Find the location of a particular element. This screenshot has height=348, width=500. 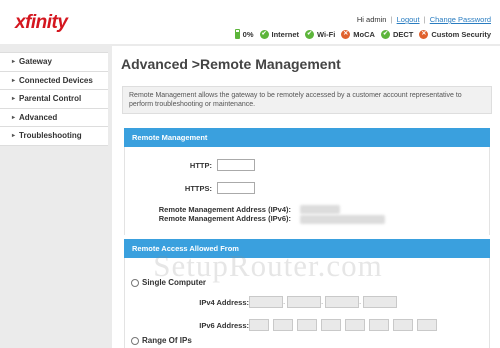

single-computer-label: Single Computer is located at coordinates (174, 282).